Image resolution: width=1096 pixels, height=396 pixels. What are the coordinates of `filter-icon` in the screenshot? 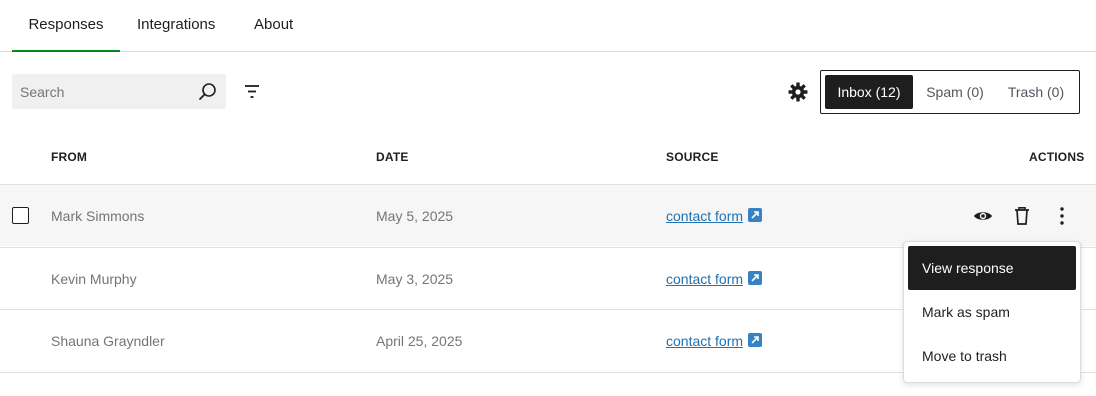 It's located at (252, 92).